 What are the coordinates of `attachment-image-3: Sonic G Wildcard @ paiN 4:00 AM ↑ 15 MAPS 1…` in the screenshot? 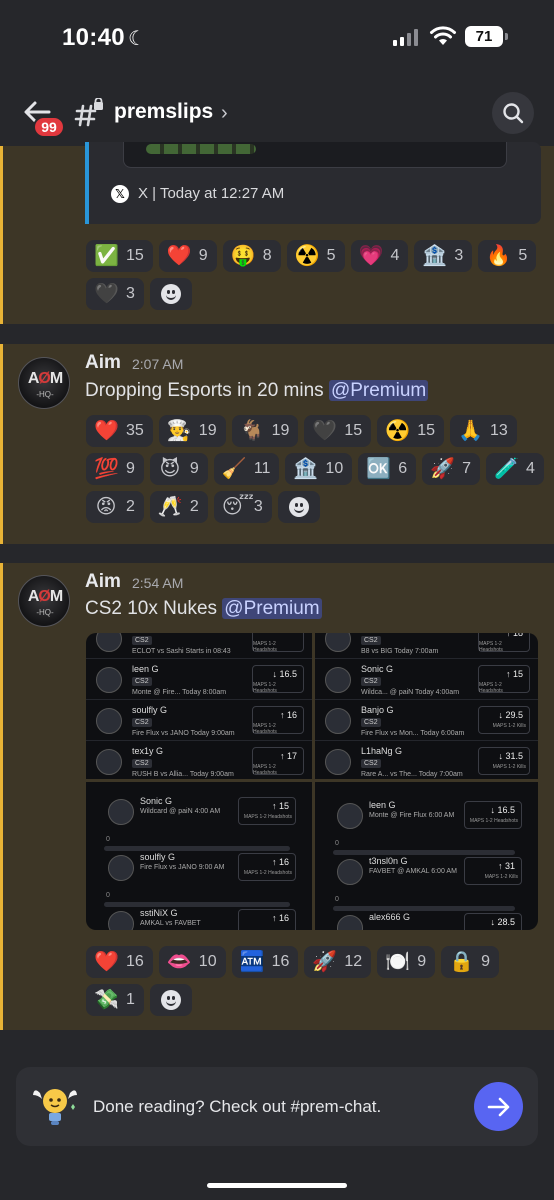 It's located at (199, 856).